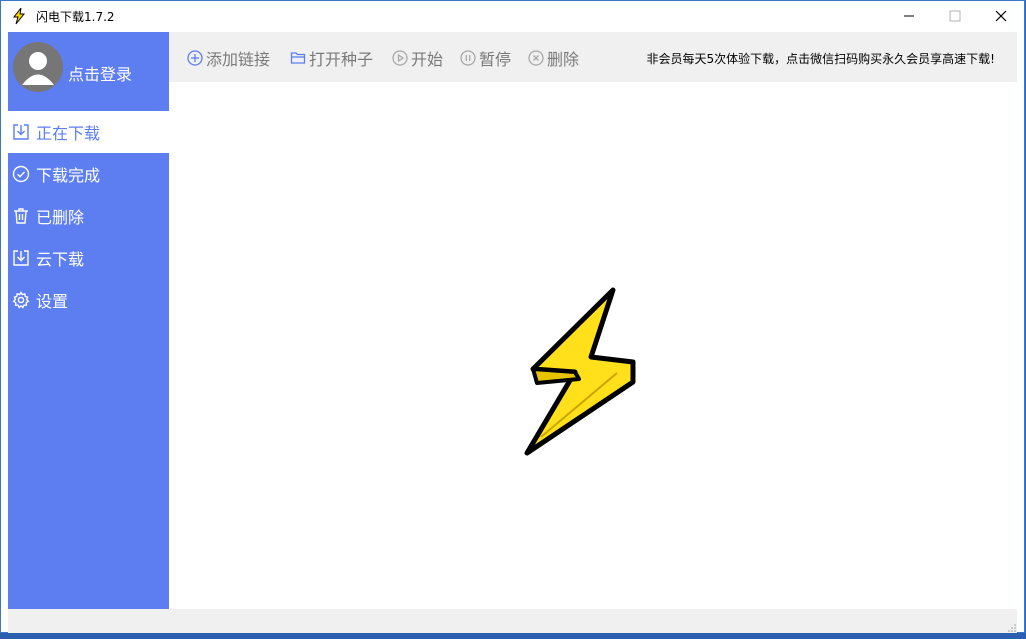 This screenshot has height=639, width=1026. I want to click on login-area: 点击登录, so click(88, 71).